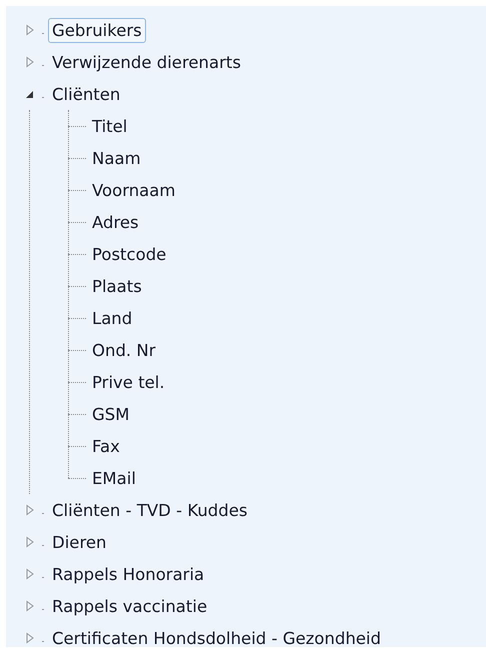 This screenshot has height=653, width=486. Describe the element at coordinates (86, 94) in the screenshot. I see `tree-item: Cliënten` at that location.